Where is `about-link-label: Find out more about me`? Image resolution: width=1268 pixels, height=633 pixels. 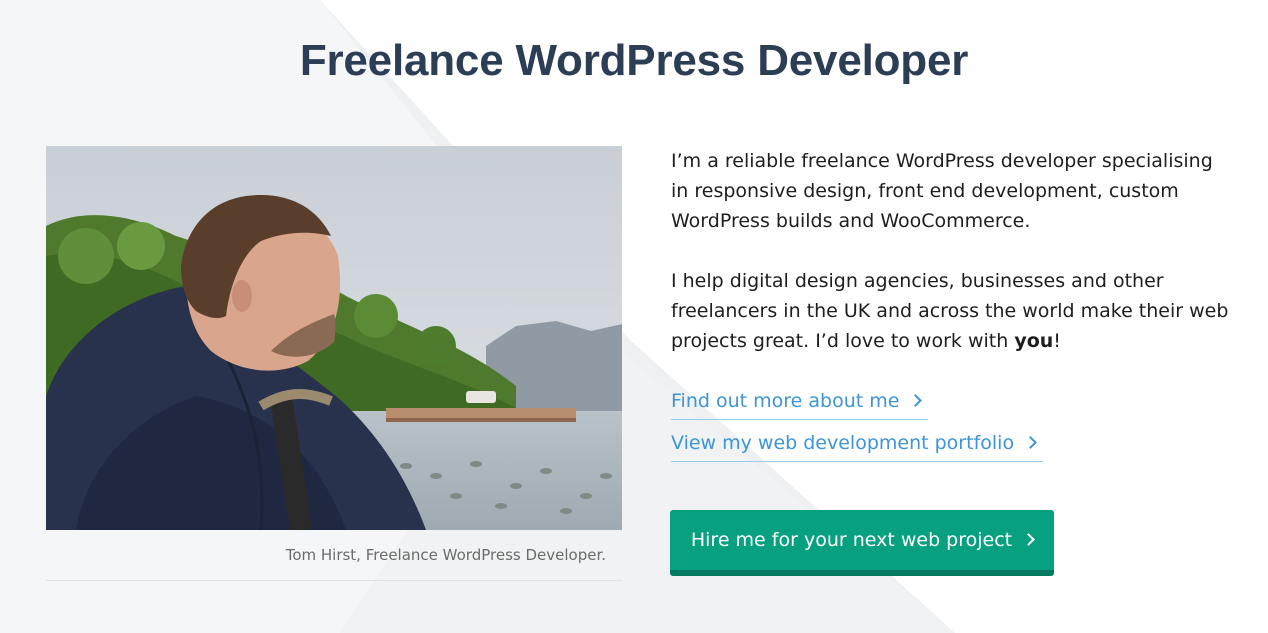
about-link-label: Find out more about me is located at coordinates (785, 401).